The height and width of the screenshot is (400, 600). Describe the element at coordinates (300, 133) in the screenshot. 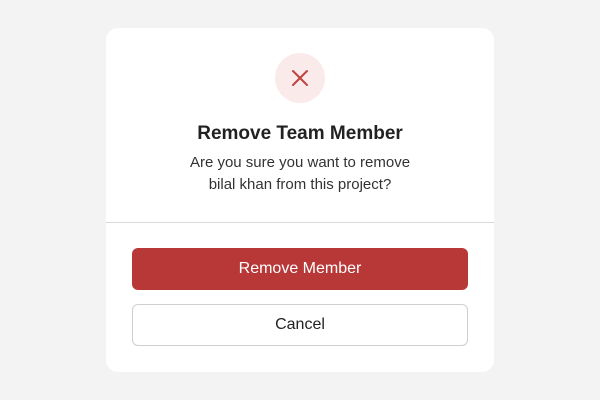

I see `dialog-title: Remove Team Member` at that location.